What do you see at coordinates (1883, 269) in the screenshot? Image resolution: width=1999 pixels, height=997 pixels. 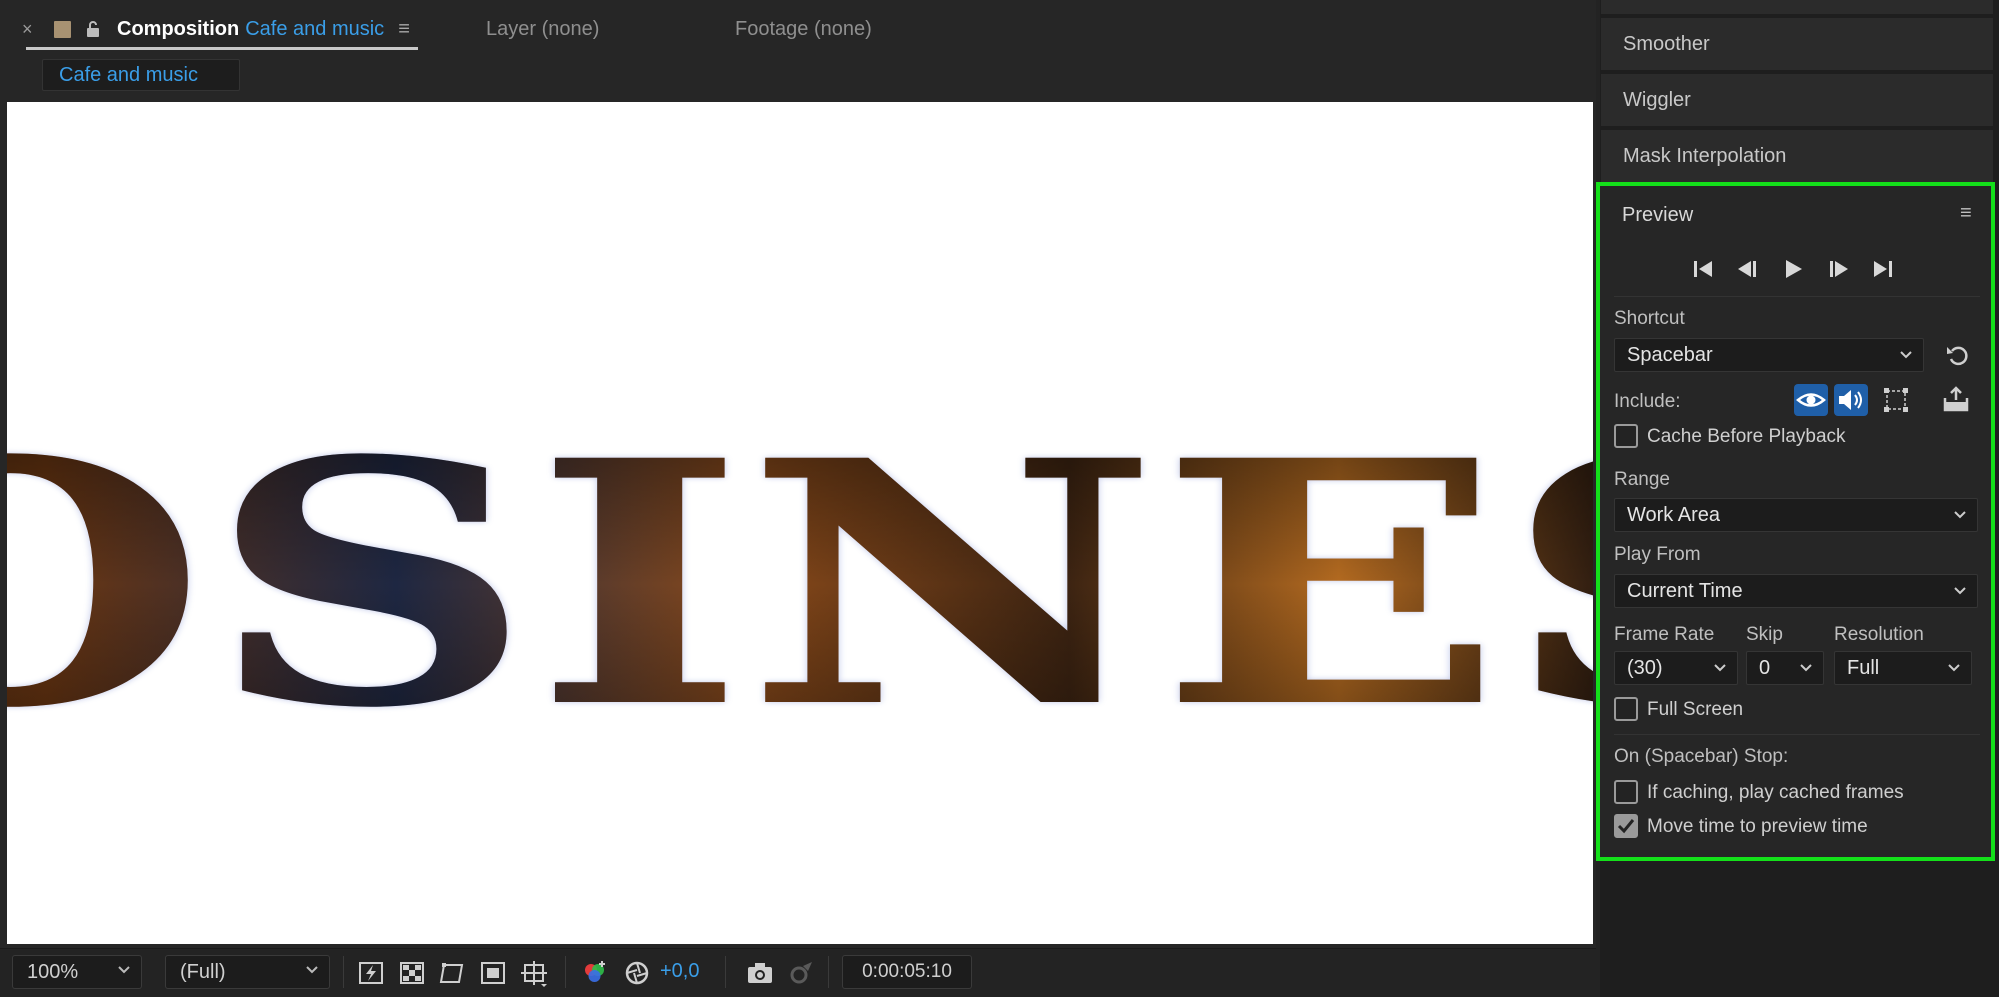 I see `last-frame-icon` at bounding box center [1883, 269].